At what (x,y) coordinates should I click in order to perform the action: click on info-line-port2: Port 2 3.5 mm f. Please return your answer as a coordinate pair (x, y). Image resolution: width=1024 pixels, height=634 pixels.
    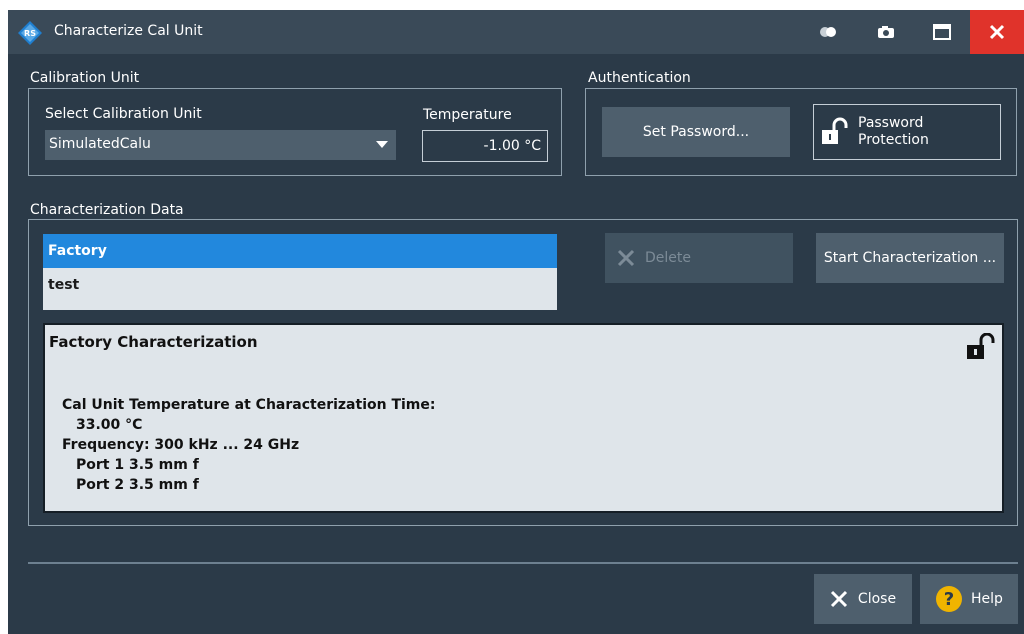
    Looking at the image, I should click on (137, 485).